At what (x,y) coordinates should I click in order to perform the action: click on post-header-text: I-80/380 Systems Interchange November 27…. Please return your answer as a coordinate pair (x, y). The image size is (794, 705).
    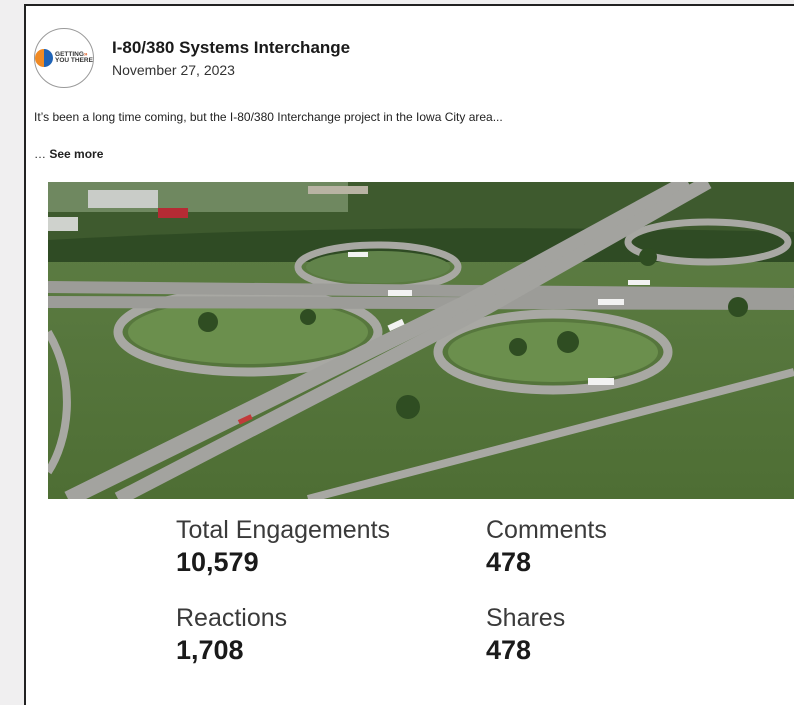
    Looking at the image, I should click on (231, 58).